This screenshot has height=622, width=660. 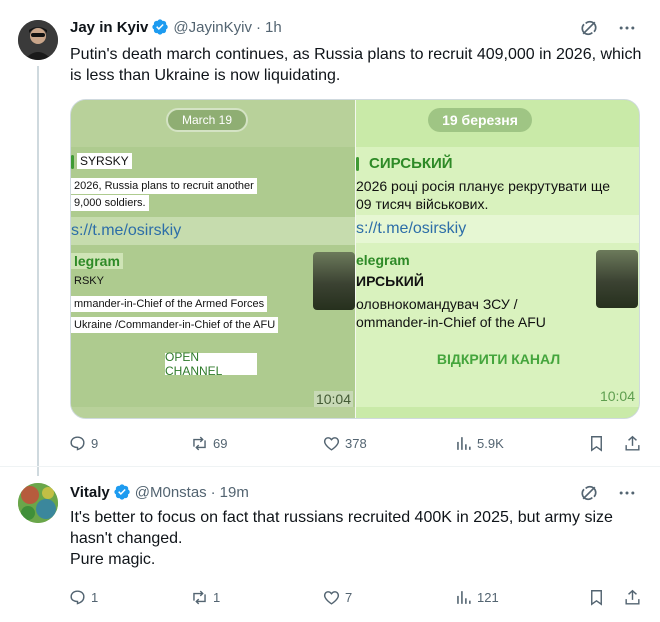 I want to click on post-actions-bar: 1 1 7 121, so click(x=355, y=597).